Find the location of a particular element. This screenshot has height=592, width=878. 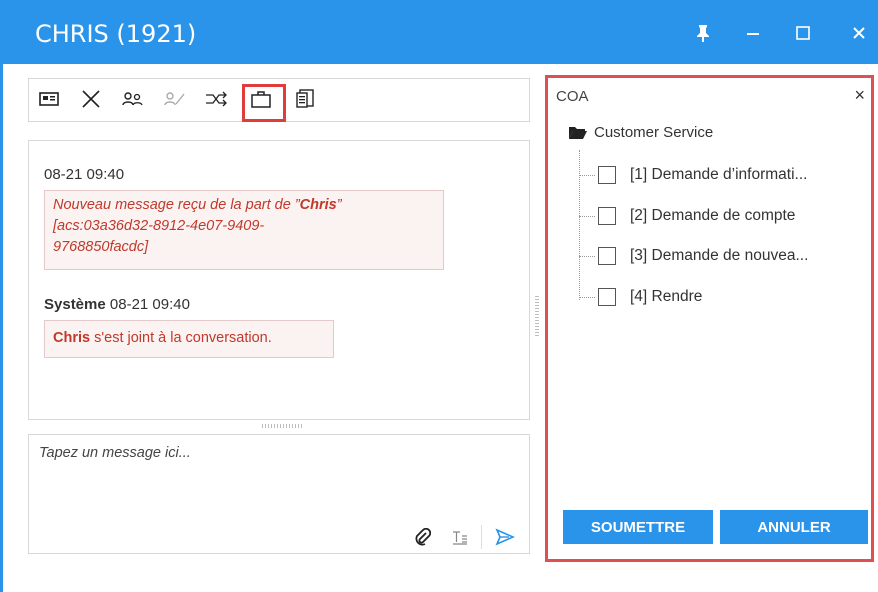

coa-item-label: [4] Rendre is located at coordinates (666, 296).